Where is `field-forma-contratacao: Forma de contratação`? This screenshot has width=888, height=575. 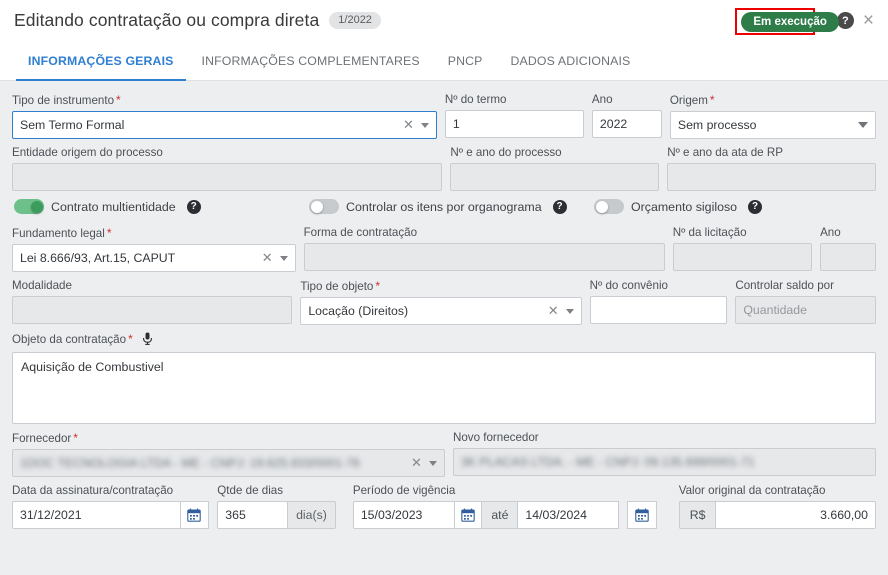
field-forma-contratacao: Forma de contratação is located at coordinates (484, 249).